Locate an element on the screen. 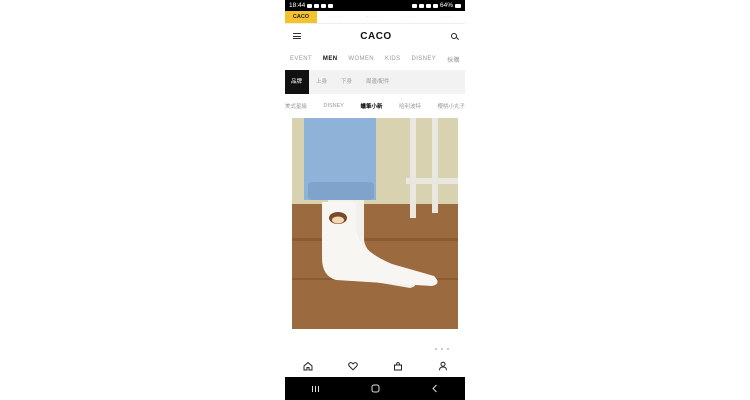 The width and height of the screenshot is (750, 400). subtab-crayon-shinchan: 蠟筆小新 is located at coordinates (371, 106).